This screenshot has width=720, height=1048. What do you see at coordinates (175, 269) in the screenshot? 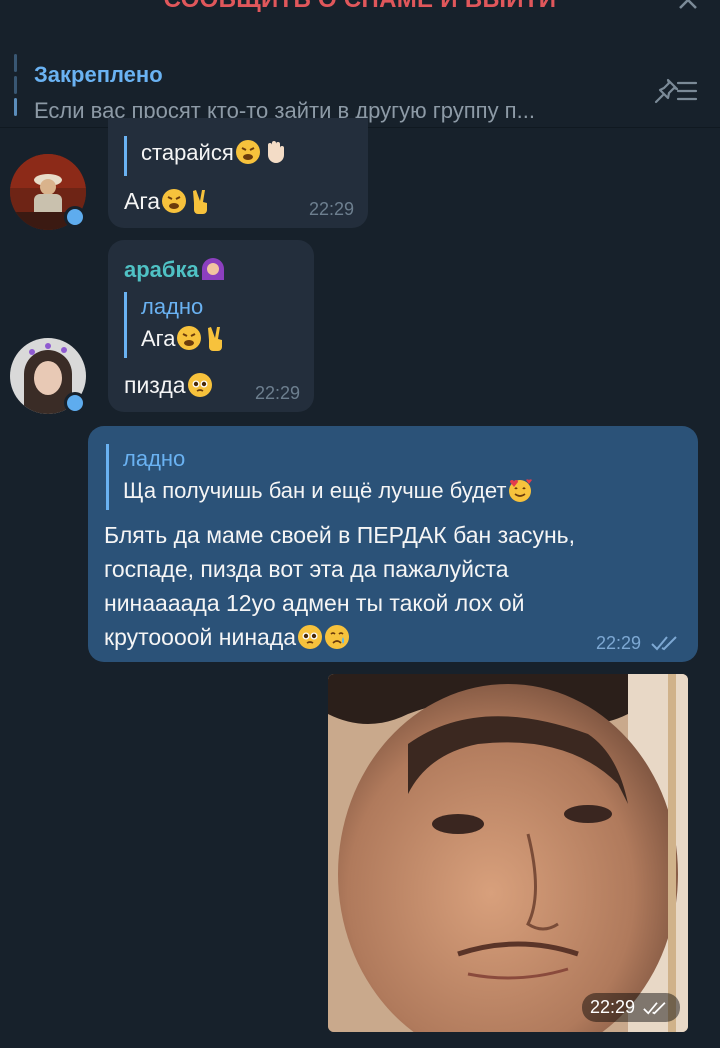
I see `sender-name: арабка` at bounding box center [175, 269].